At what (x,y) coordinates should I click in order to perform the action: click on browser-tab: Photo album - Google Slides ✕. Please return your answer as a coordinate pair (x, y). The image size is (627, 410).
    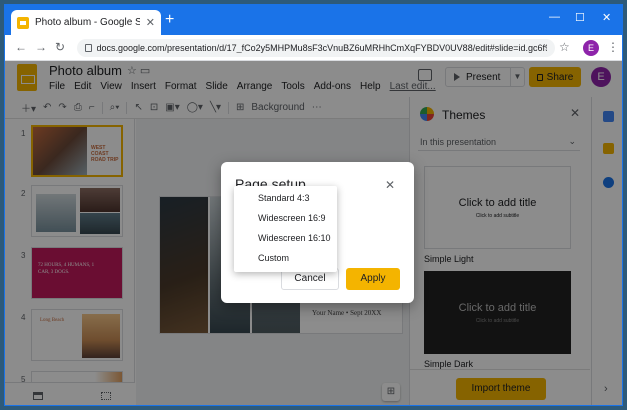
    Looking at the image, I should click on (86, 22).